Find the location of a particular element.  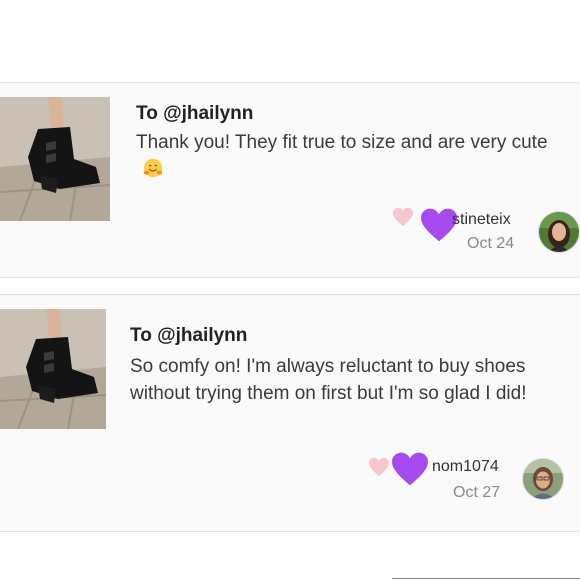

divider-line is located at coordinates (486, 578).